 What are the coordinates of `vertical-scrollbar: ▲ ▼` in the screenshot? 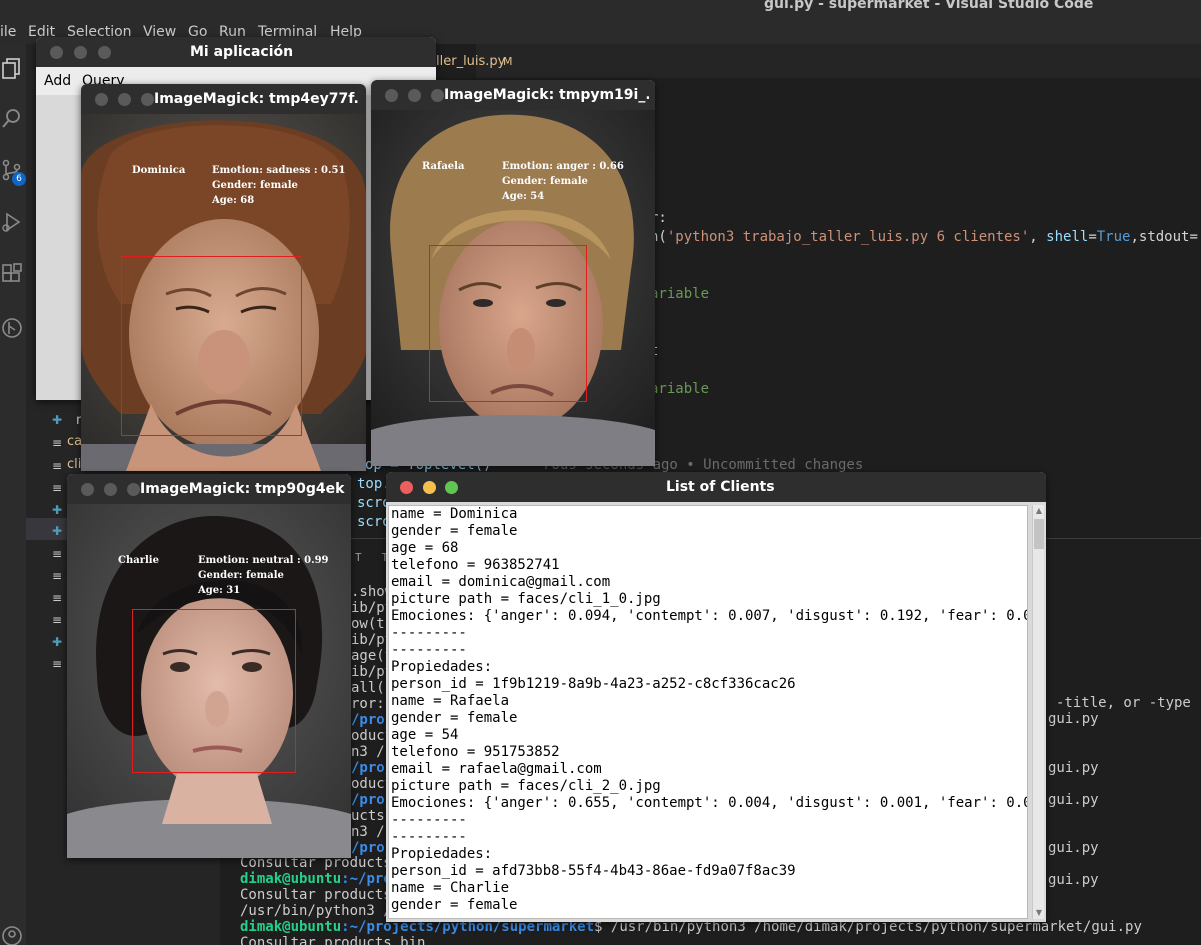 It's located at (1038, 712).